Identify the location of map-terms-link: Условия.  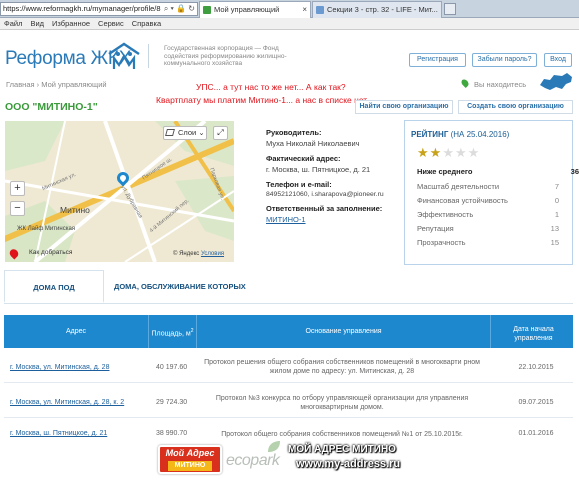
(212, 254).